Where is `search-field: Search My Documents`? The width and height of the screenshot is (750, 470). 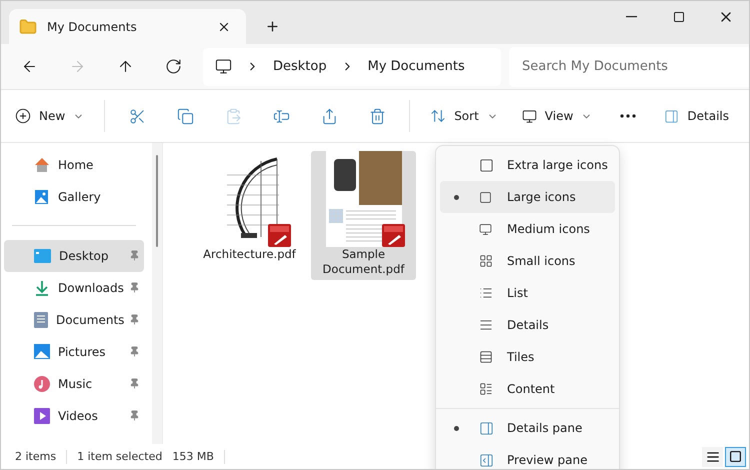
search-field: Search My Documents is located at coordinates (629, 66).